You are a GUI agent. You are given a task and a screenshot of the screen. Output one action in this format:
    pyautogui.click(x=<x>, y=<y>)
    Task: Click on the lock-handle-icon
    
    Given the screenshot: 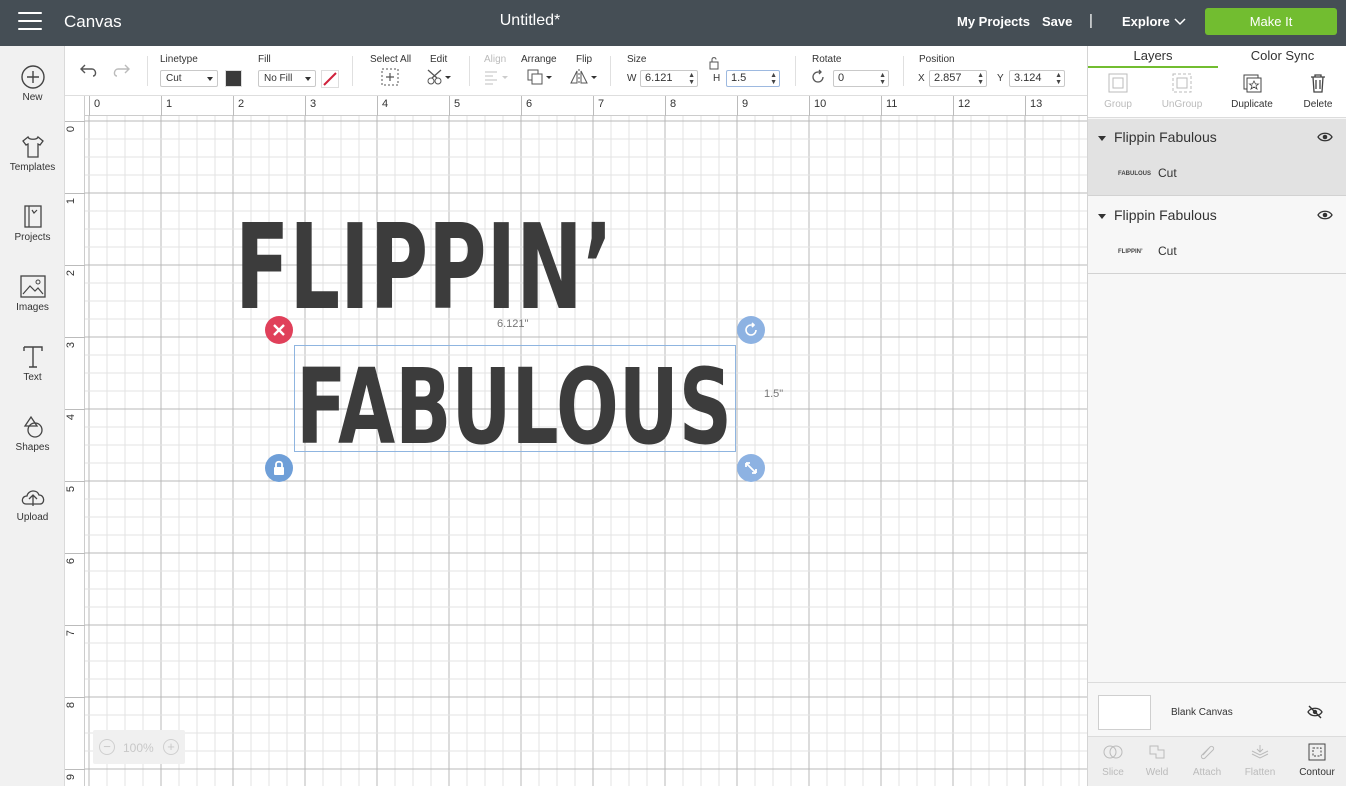 What is the action you would take?
    pyautogui.click(x=279, y=468)
    